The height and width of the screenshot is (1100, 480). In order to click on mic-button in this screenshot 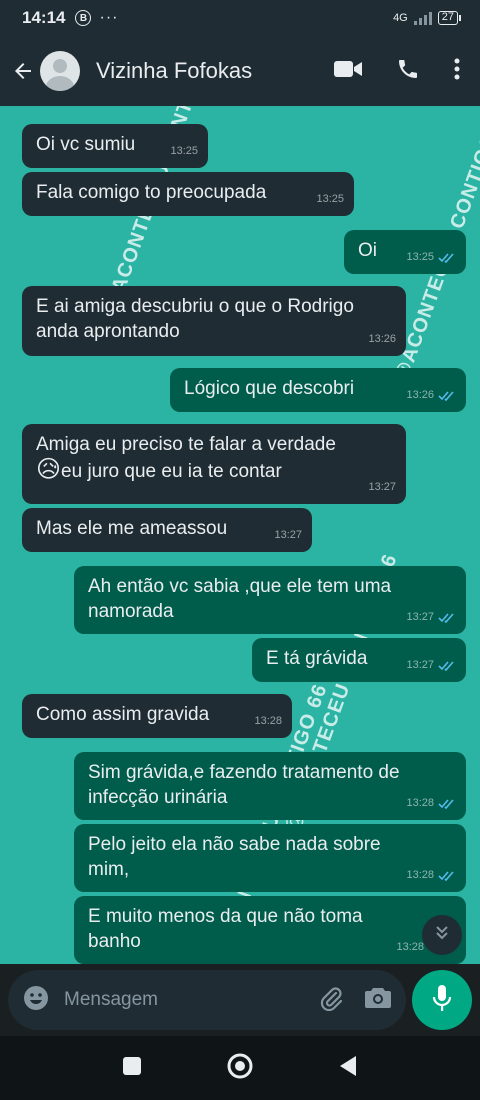, I will do `click(442, 1000)`.